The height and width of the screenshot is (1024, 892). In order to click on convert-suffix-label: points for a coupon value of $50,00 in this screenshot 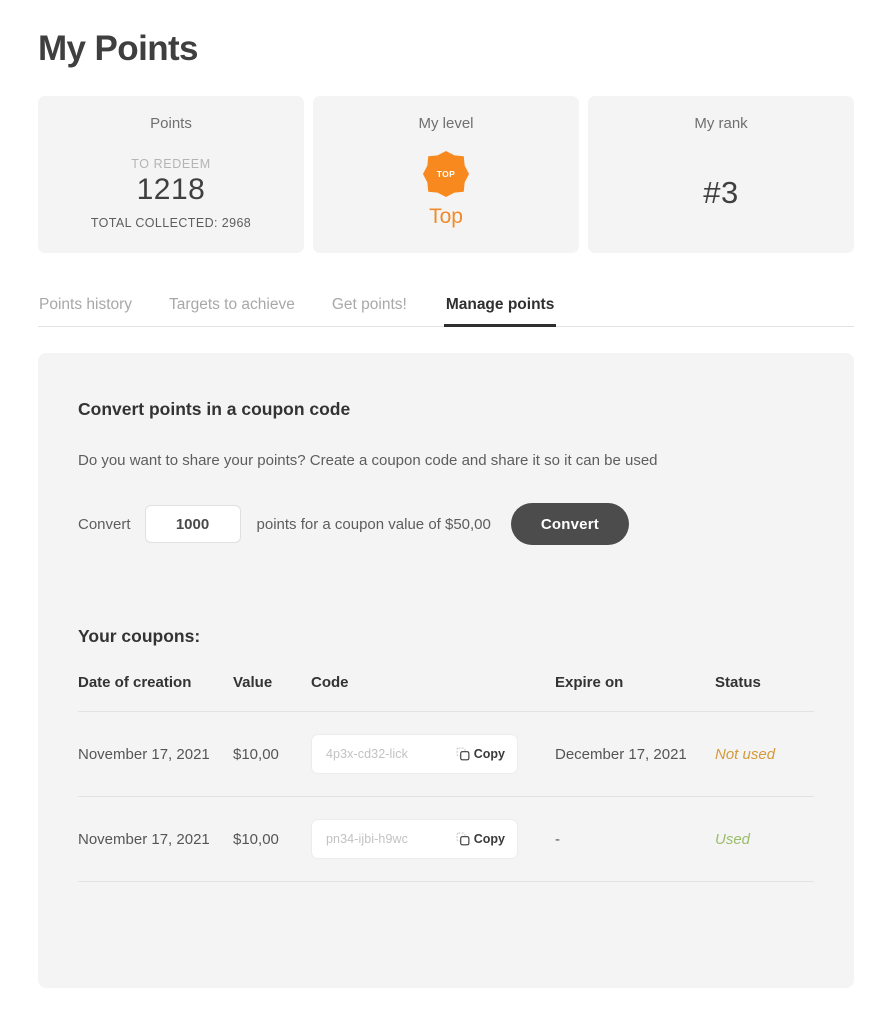, I will do `click(373, 524)`.